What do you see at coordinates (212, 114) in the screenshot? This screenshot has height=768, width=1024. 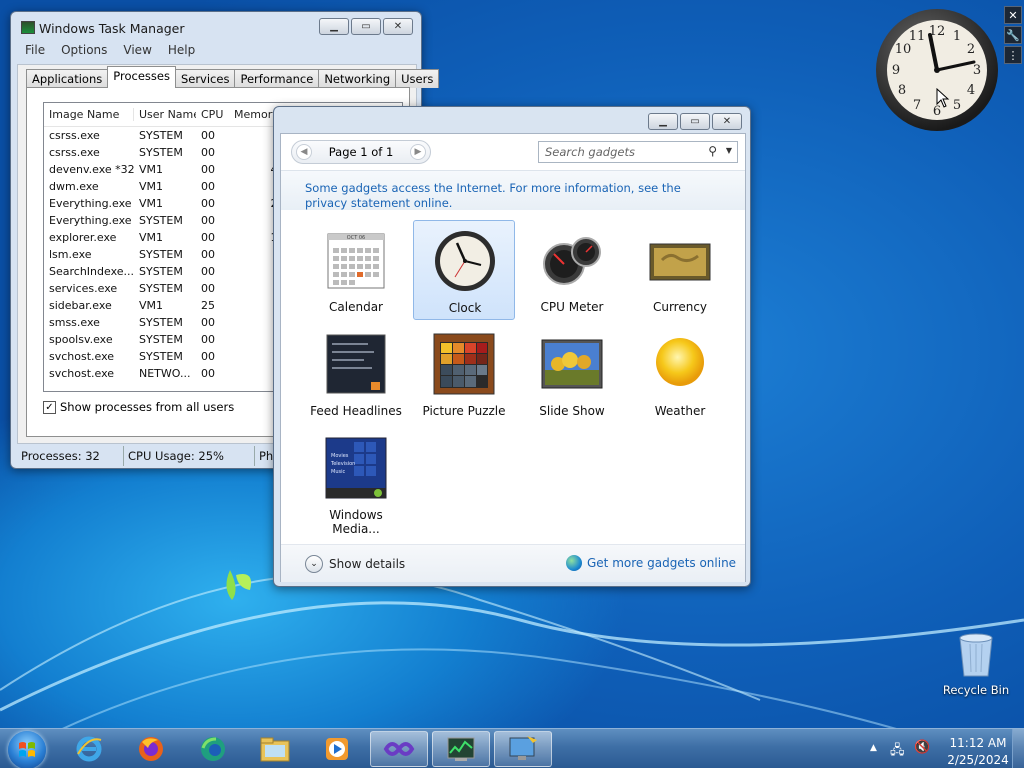 I see `column-cpu: CPU` at bounding box center [212, 114].